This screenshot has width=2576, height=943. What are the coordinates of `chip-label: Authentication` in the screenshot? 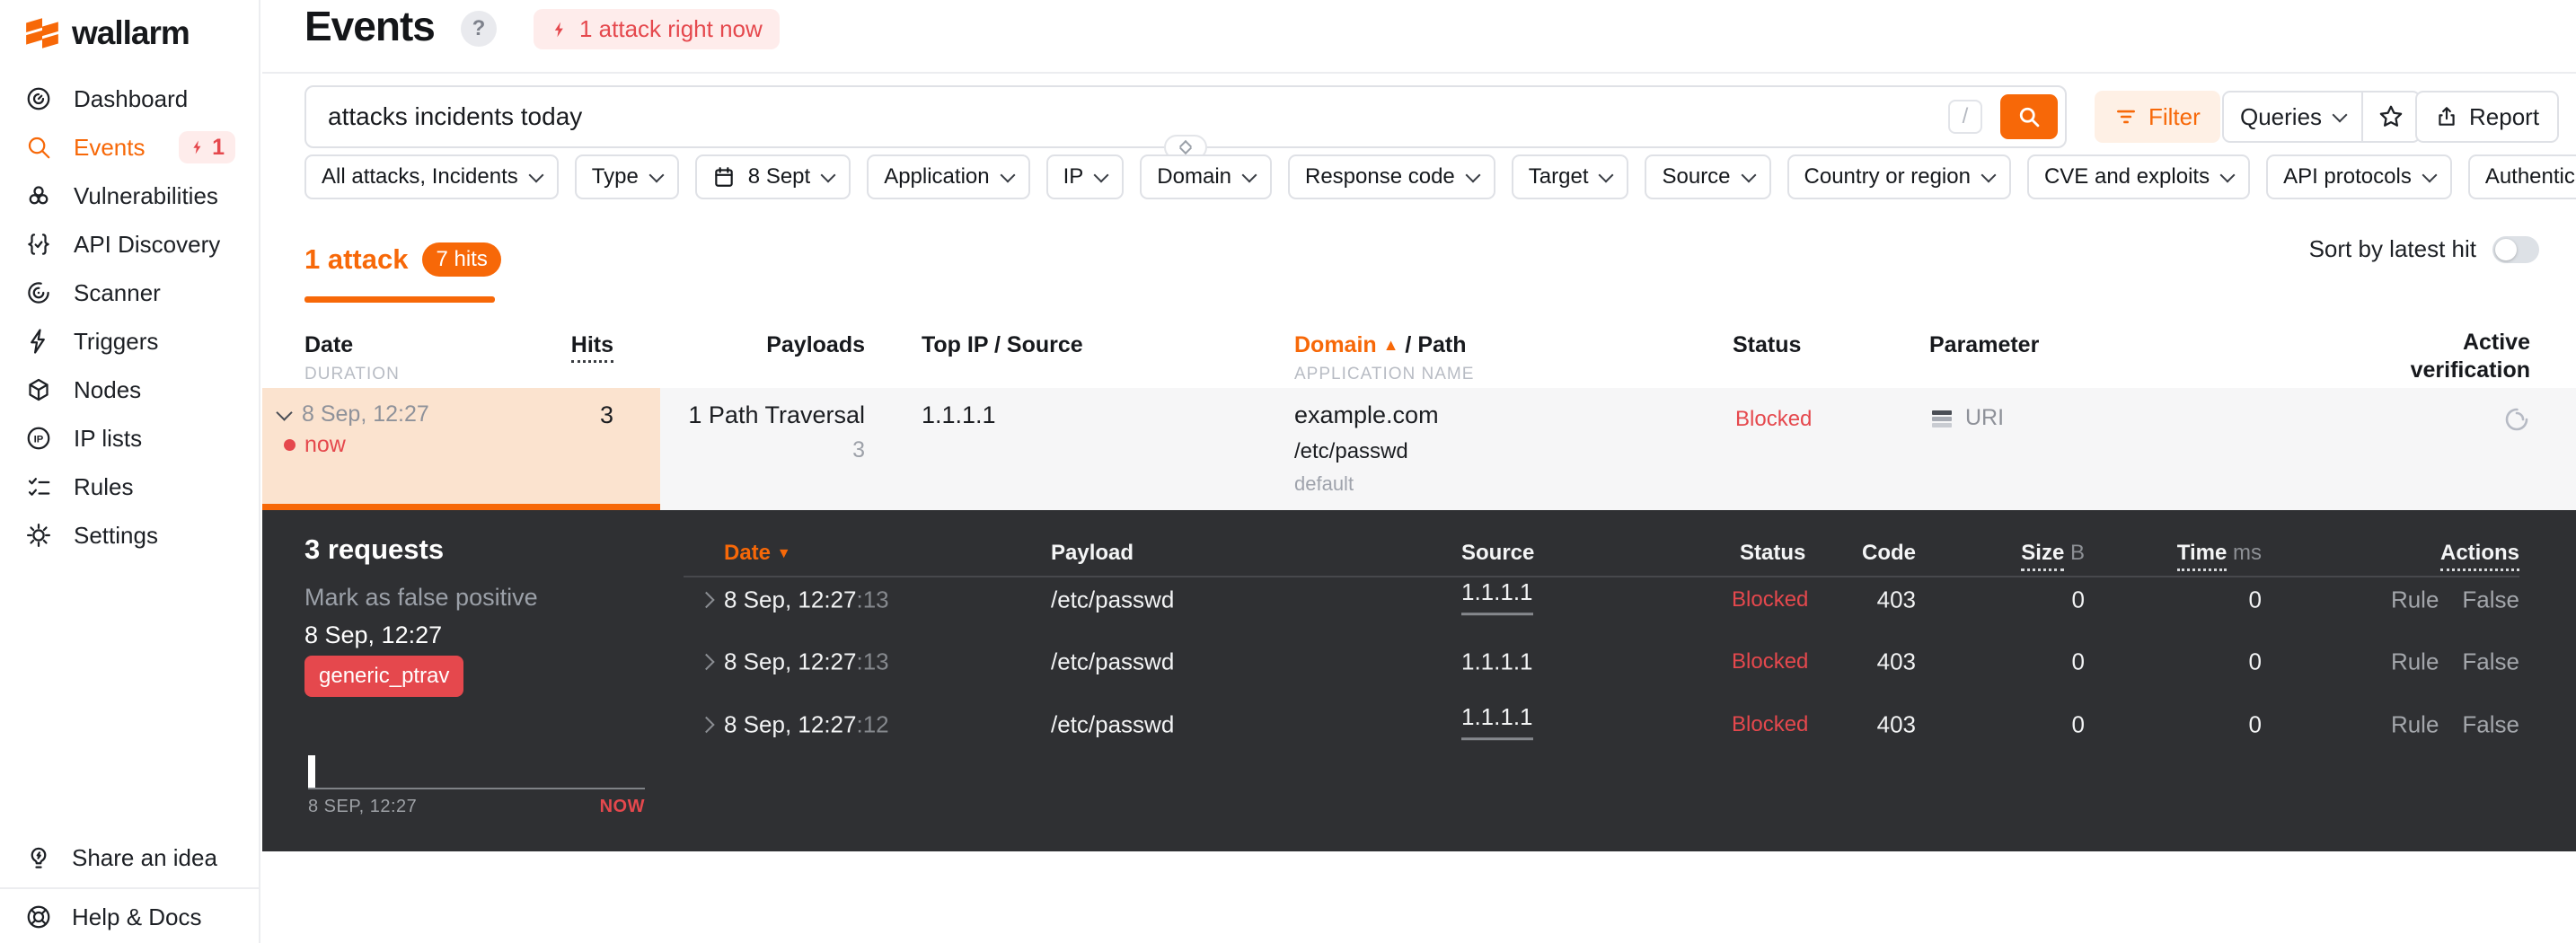 It's located at (2530, 176).